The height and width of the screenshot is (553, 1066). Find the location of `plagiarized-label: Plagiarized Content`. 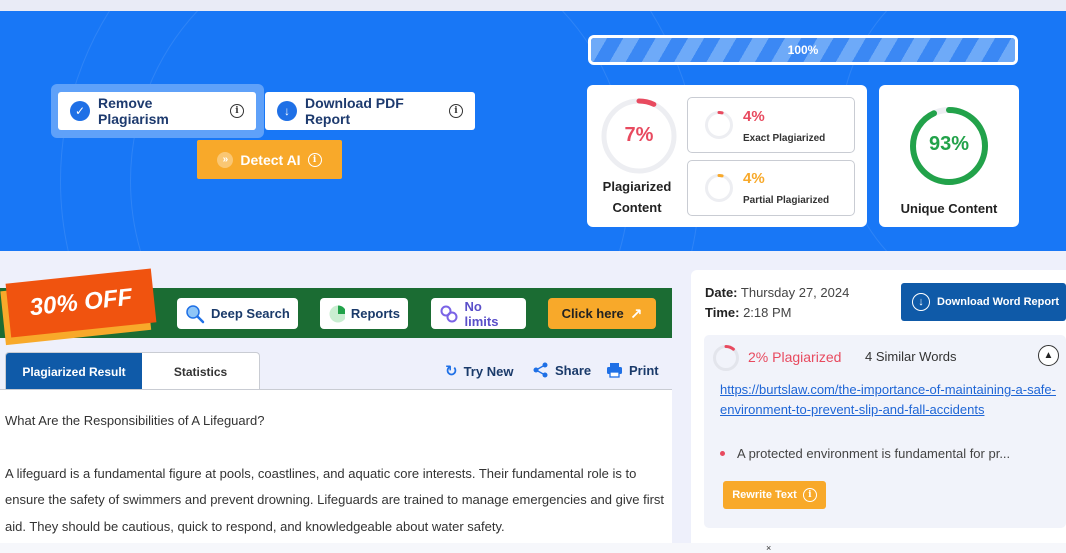

plagiarized-label: Plagiarized Content is located at coordinates (637, 197).